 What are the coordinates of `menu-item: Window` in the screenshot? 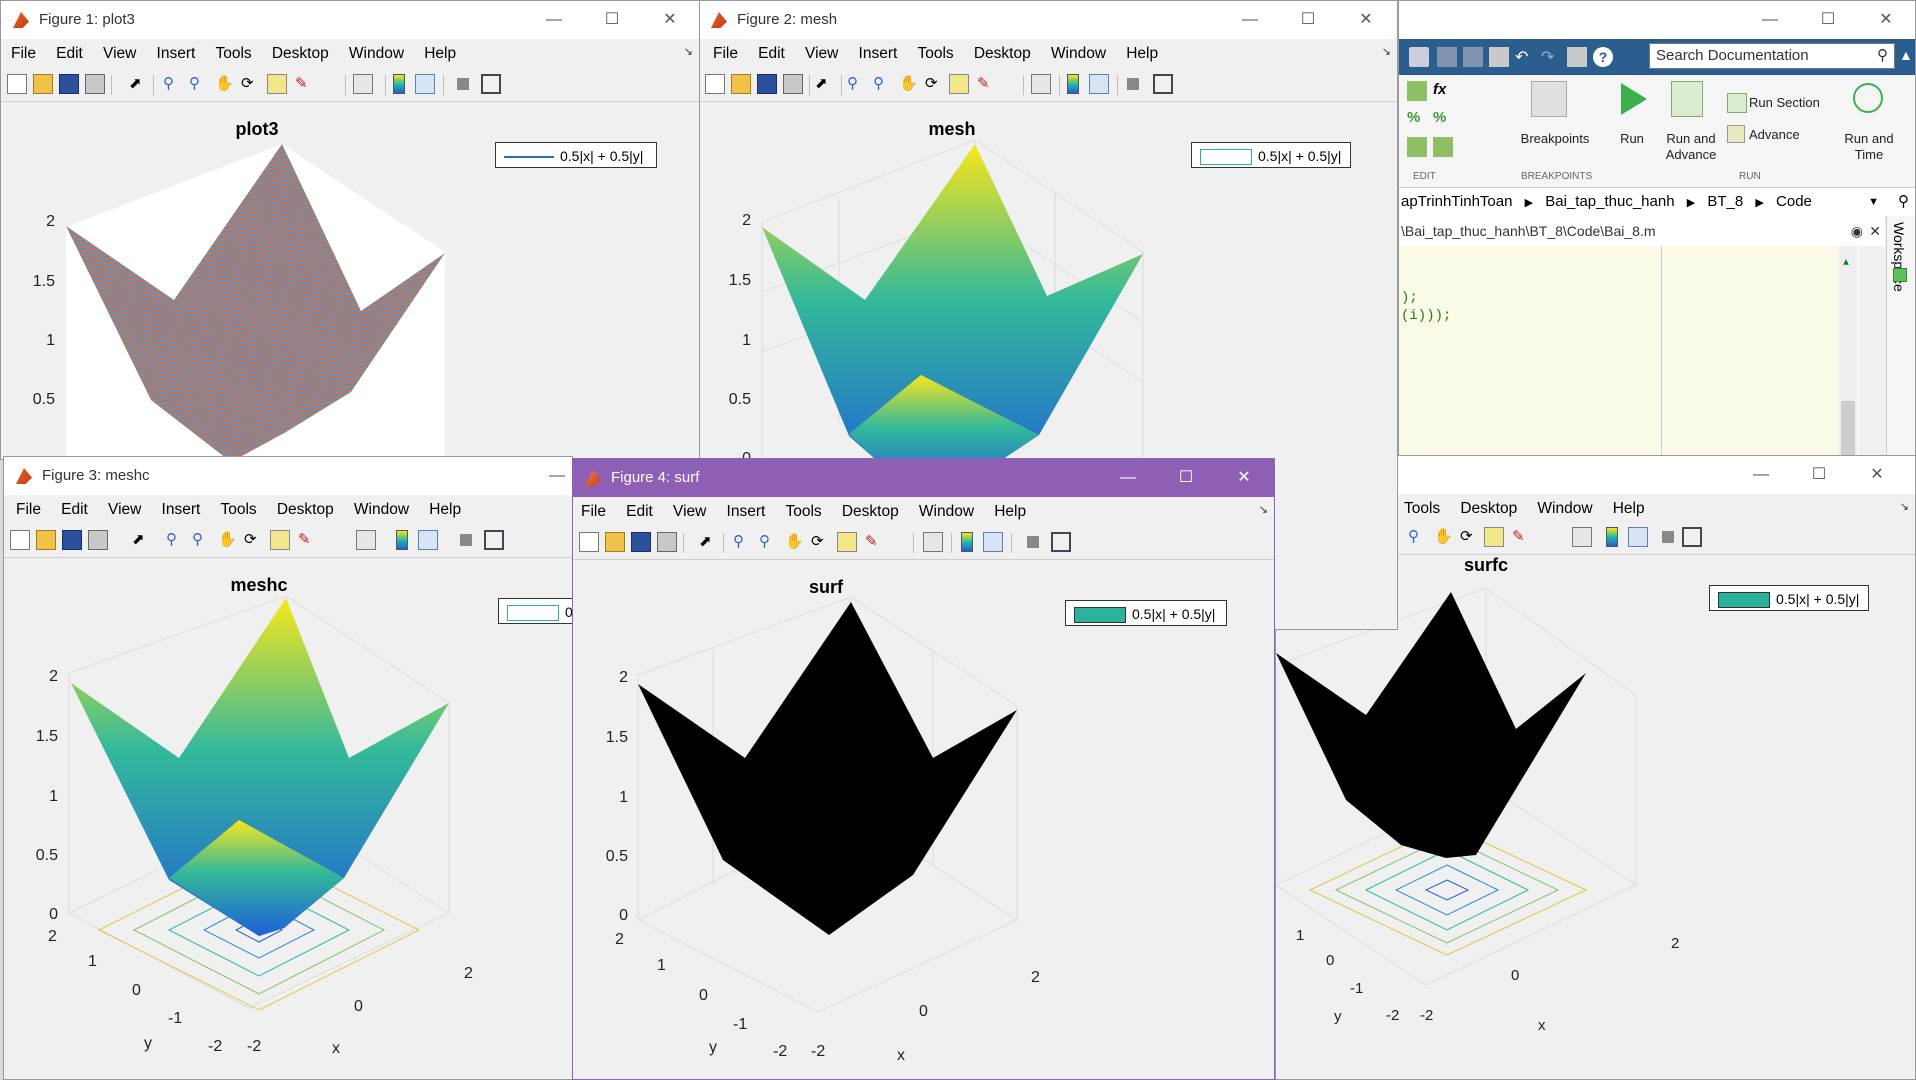 It's located at (1564, 509).